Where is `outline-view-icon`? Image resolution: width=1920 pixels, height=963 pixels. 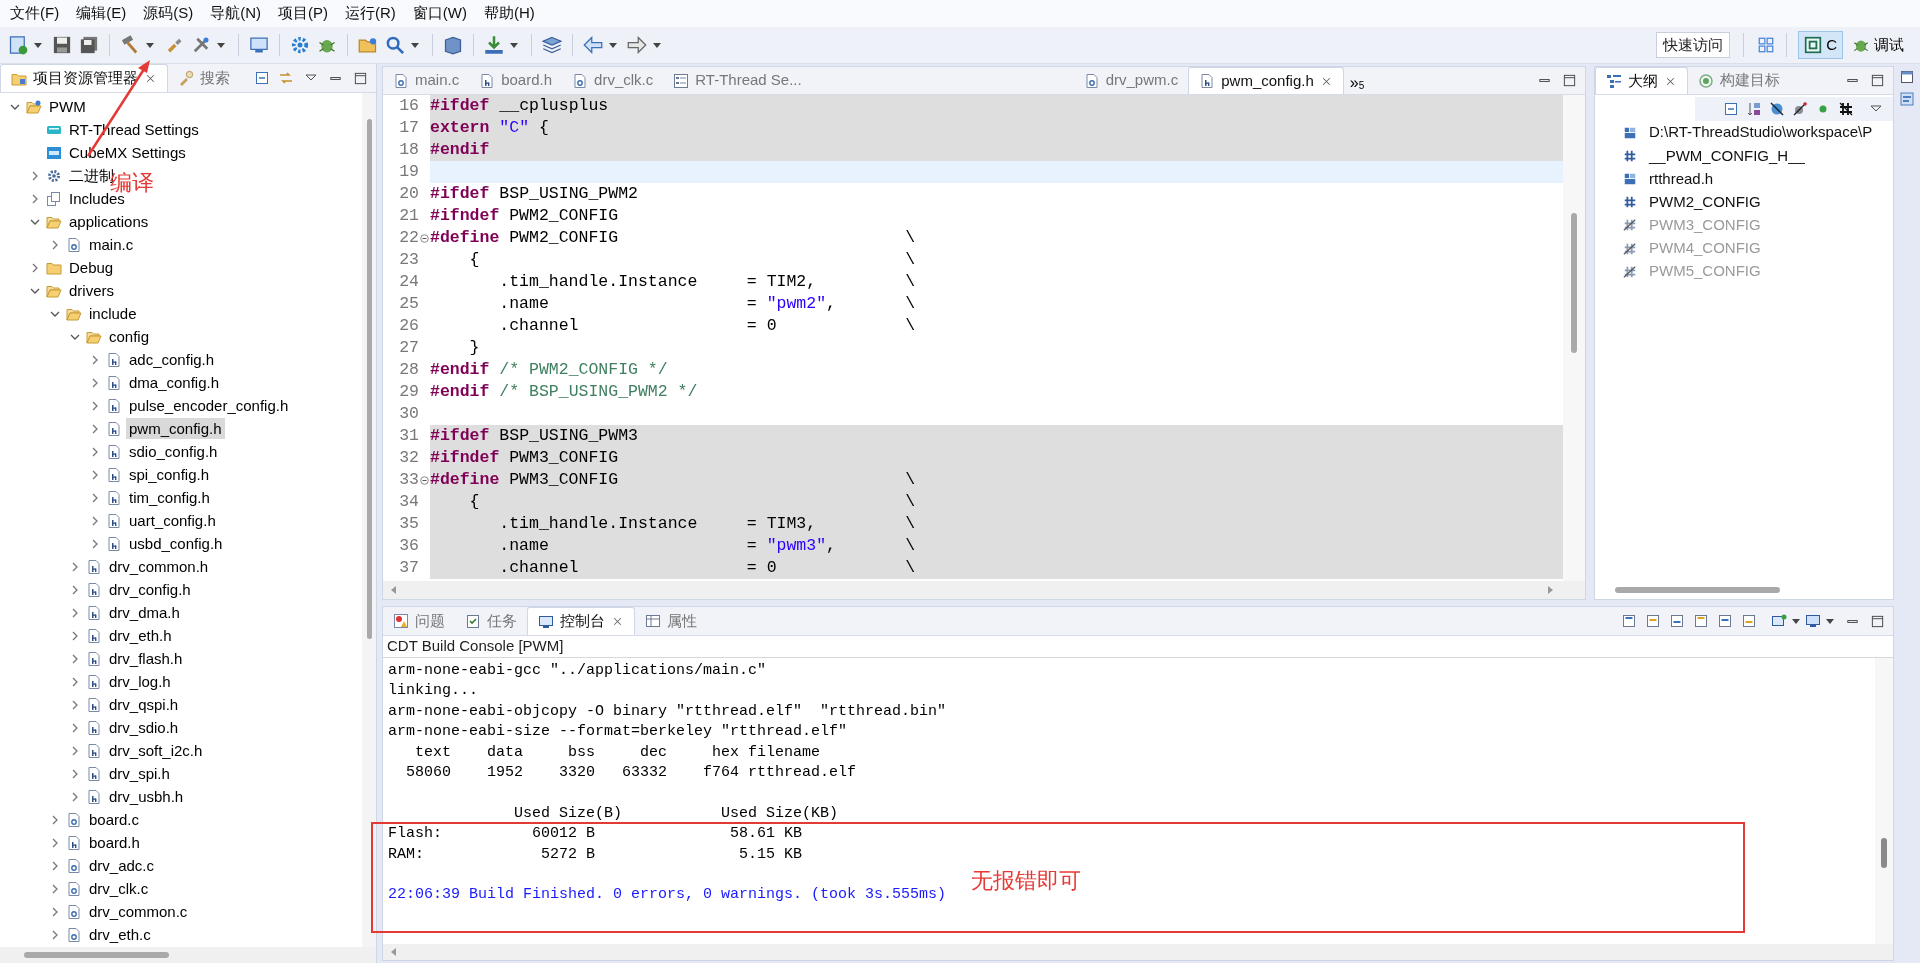 outline-view-icon is located at coordinates (1907, 99).